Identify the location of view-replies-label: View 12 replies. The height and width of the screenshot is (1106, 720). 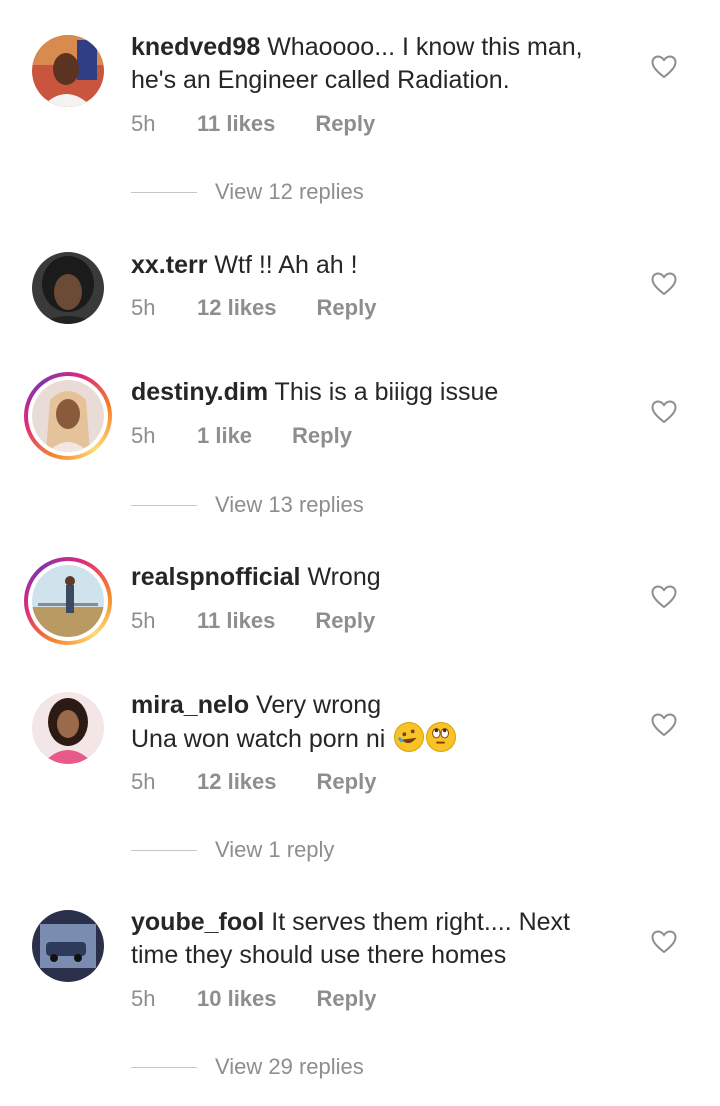
(289, 191).